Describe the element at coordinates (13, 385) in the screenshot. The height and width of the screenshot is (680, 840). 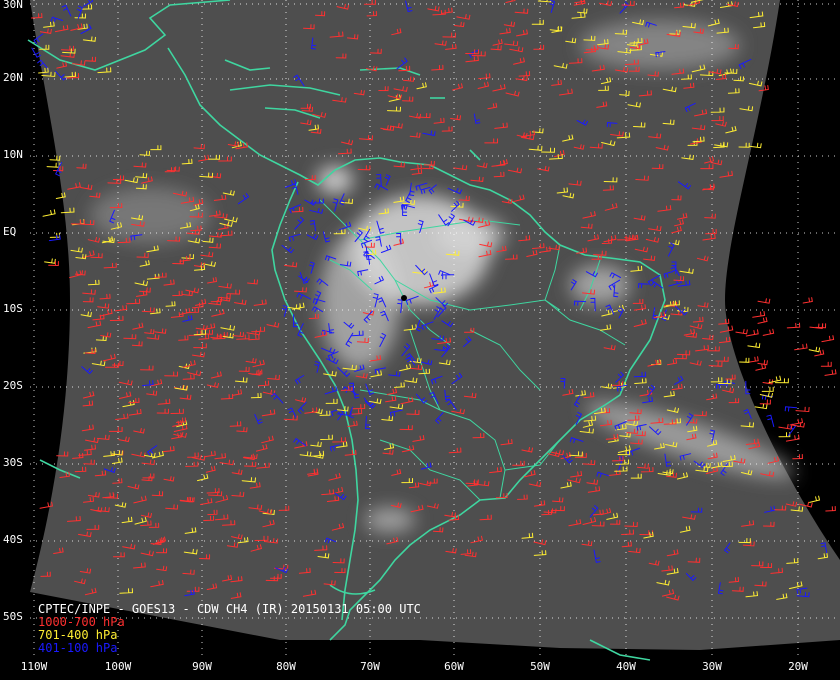
I see `lat-label: 20S` at that location.